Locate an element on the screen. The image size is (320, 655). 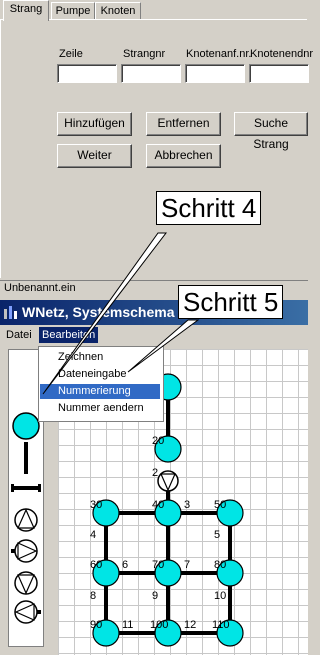
knotenanf-label: Knotenanf.nr. is located at coordinates (219, 54).